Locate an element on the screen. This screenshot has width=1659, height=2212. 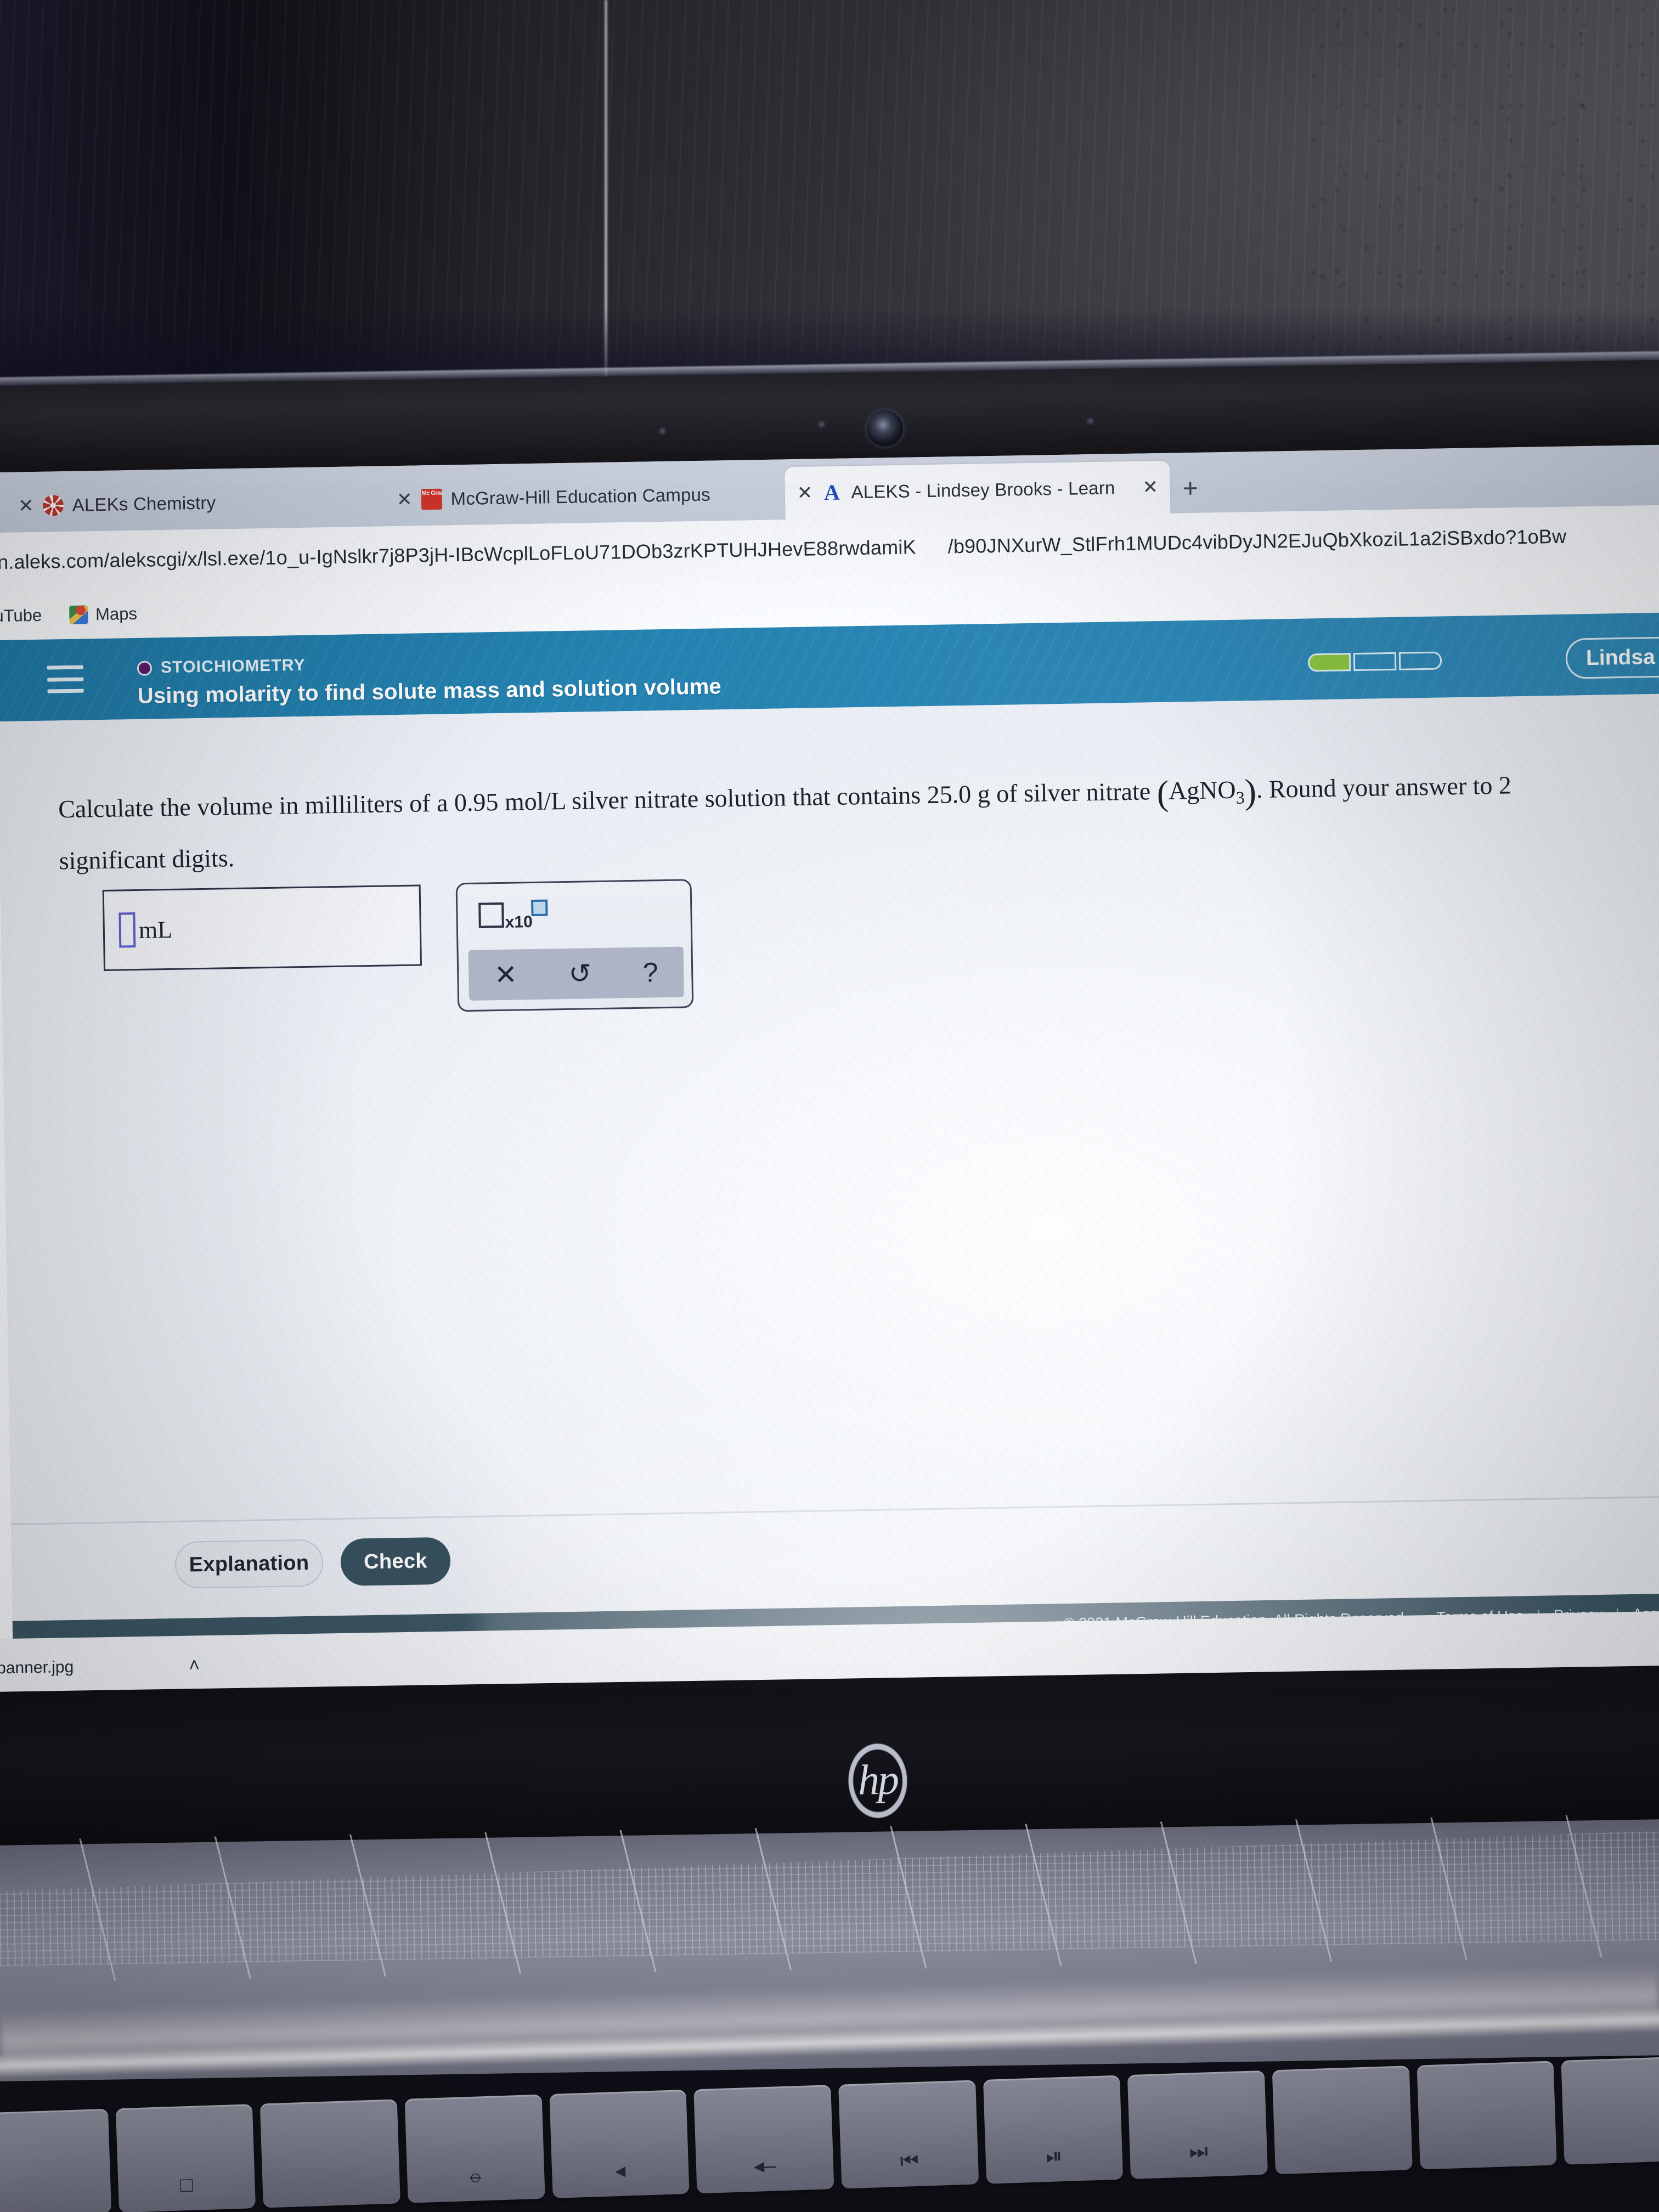
deck-pattern-lines is located at coordinates (830, 1898).